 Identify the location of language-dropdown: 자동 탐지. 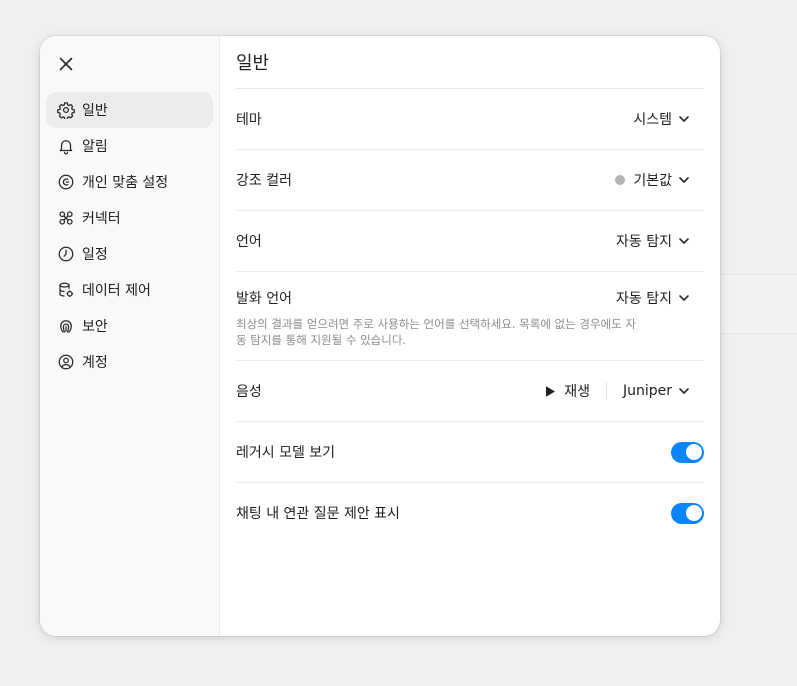
(656, 241).